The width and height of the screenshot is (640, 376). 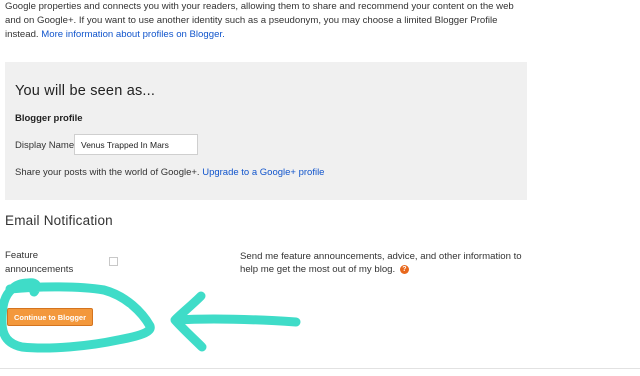 I want to click on bottom-divider, so click(x=320, y=368).